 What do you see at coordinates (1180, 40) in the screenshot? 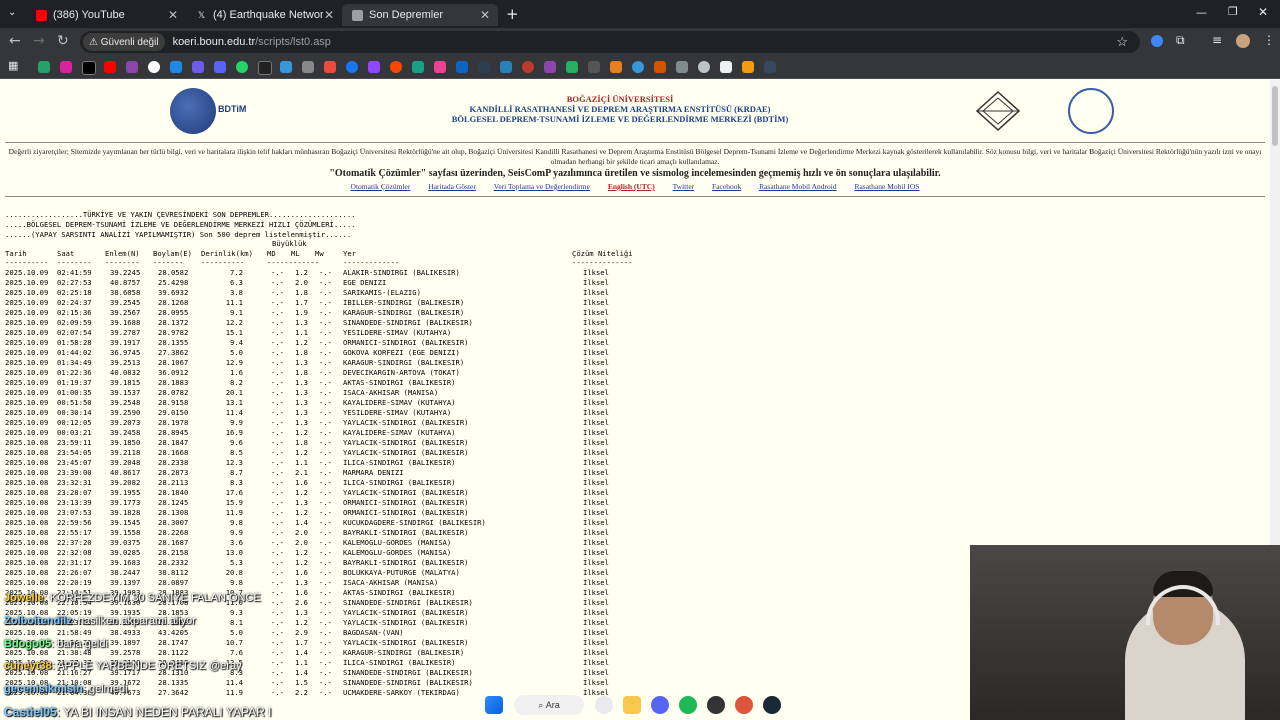
I see `extensions-puzzle-icon: ⧉` at bounding box center [1180, 40].